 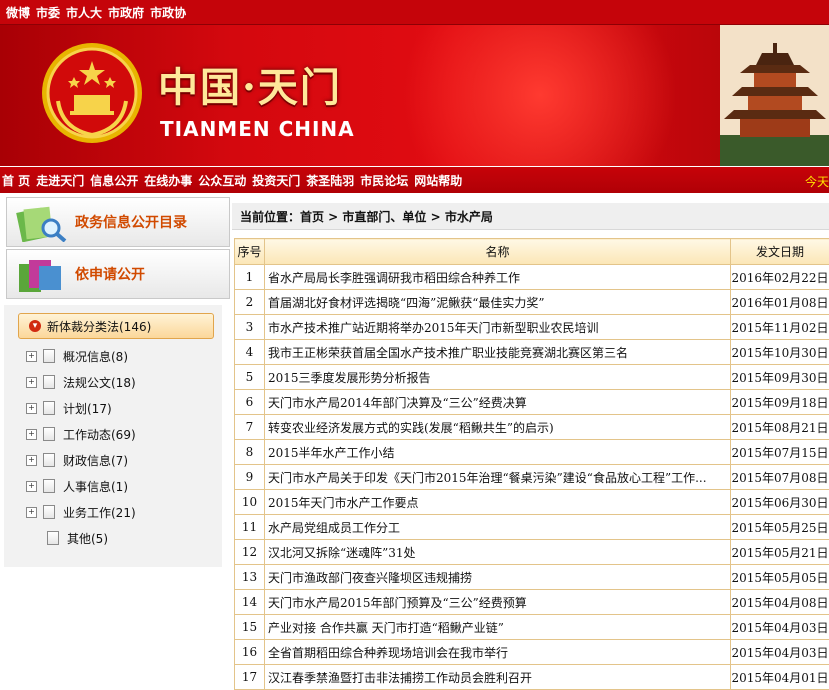 What do you see at coordinates (131, 222) in the screenshot?
I see `disclosure-catalog-label: 政务信息公开目录` at bounding box center [131, 222].